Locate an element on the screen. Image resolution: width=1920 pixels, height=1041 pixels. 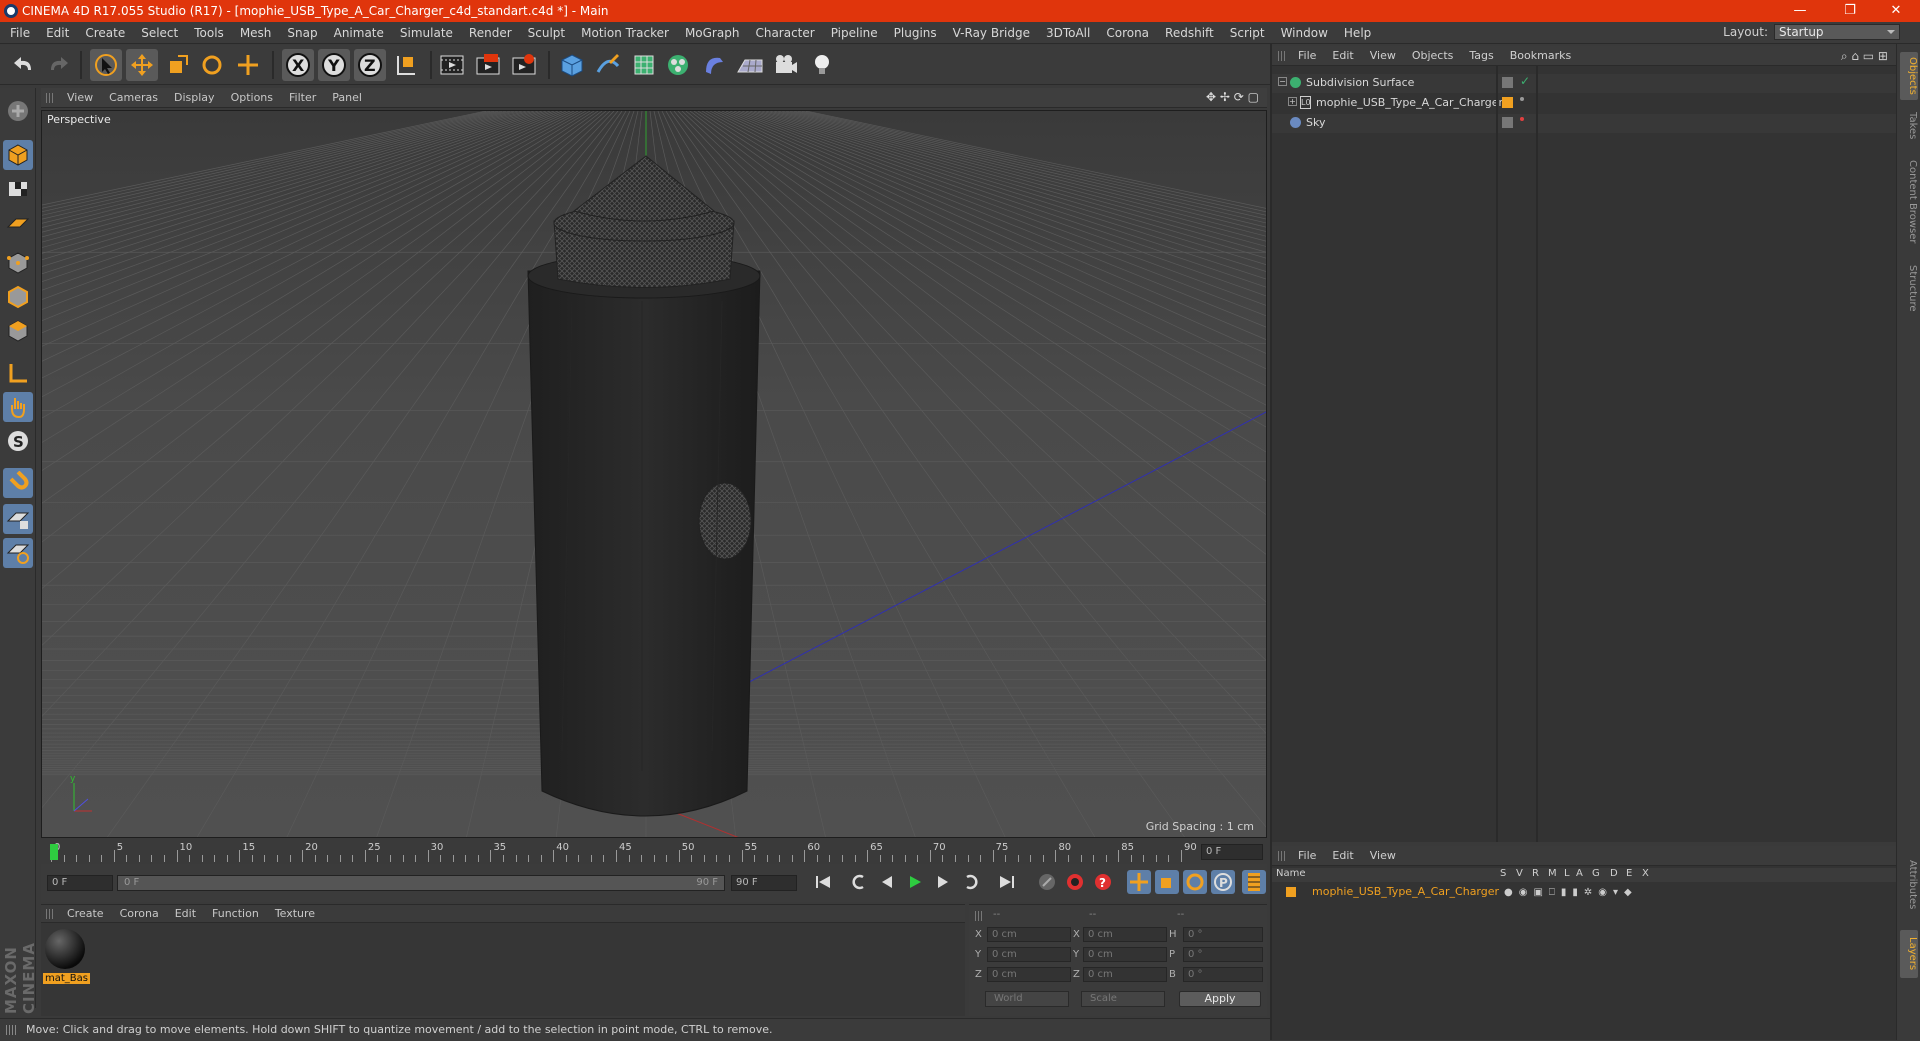
tab-content-browser: Content Browser is located at coordinates (1909, 202).